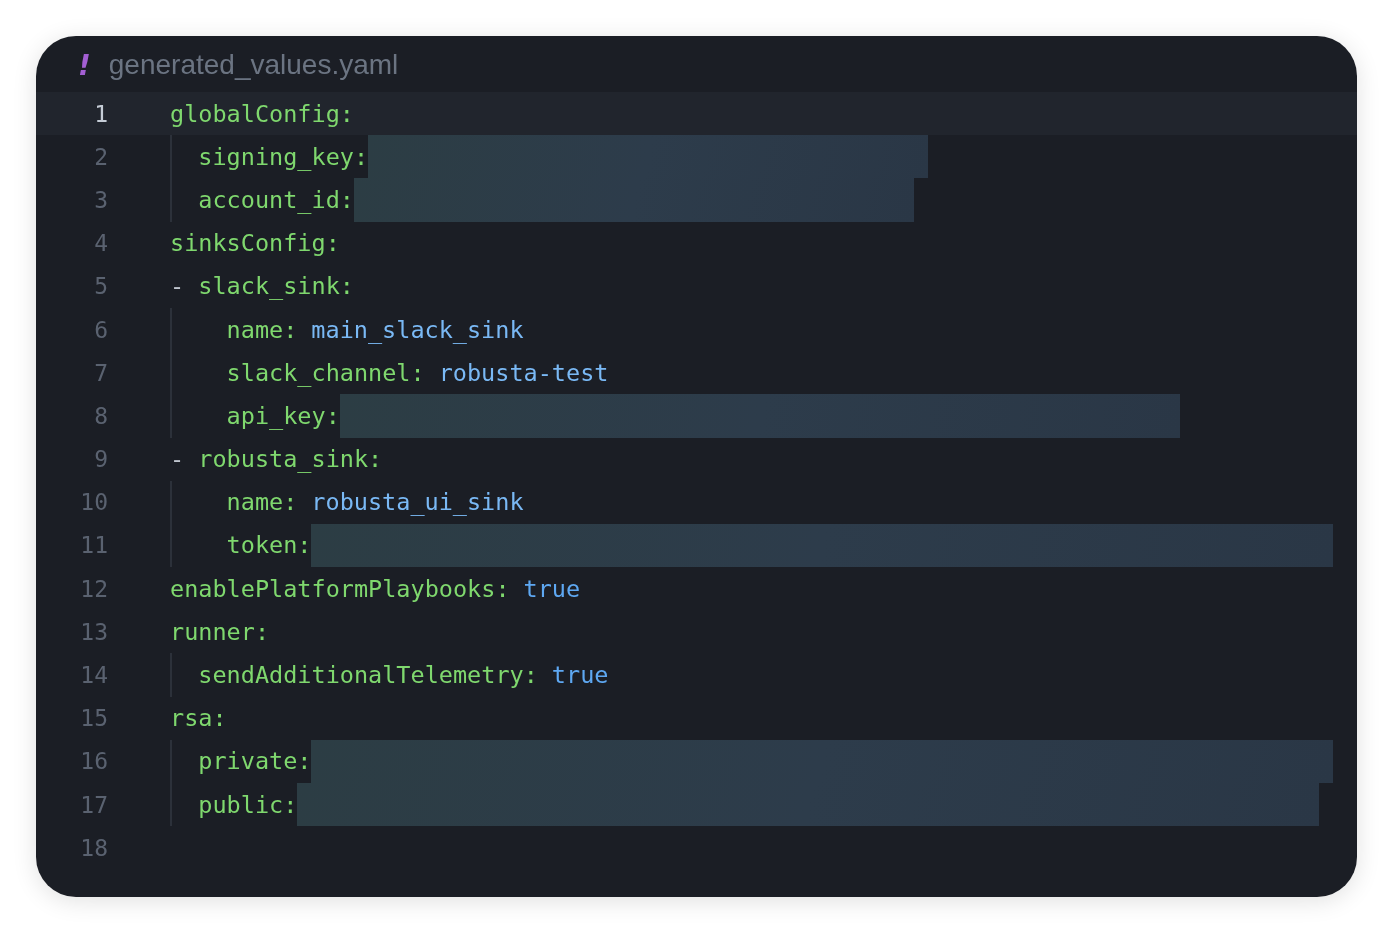 The width and height of the screenshot is (1394, 934). What do you see at coordinates (255, 761) in the screenshot?
I see `code-line: private:` at bounding box center [255, 761].